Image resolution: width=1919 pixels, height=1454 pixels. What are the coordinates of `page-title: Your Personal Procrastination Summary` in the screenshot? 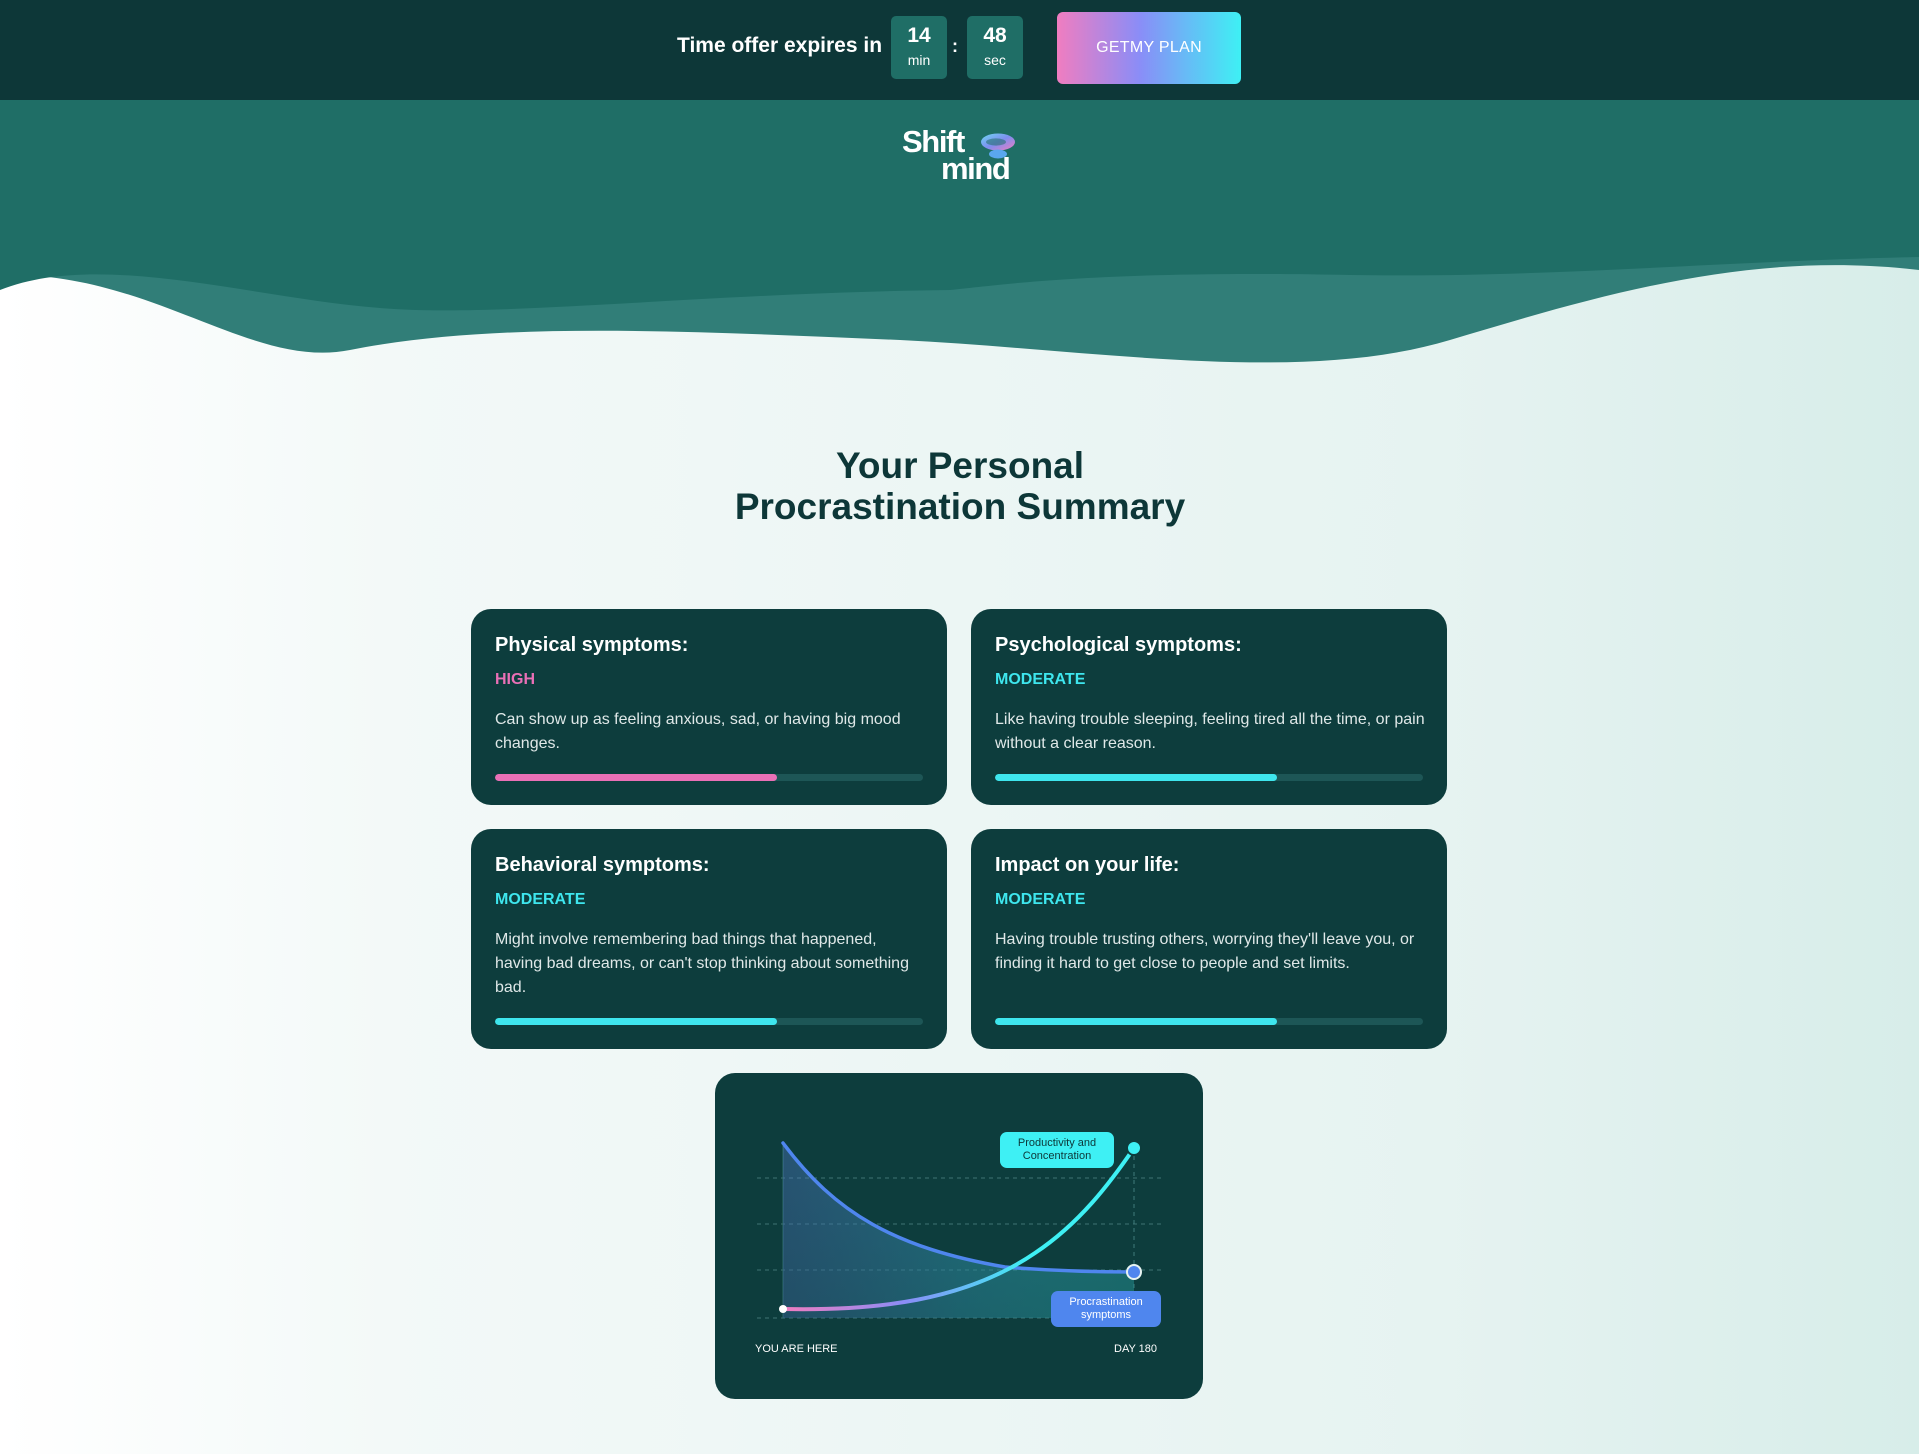 It's located at (960, 486).